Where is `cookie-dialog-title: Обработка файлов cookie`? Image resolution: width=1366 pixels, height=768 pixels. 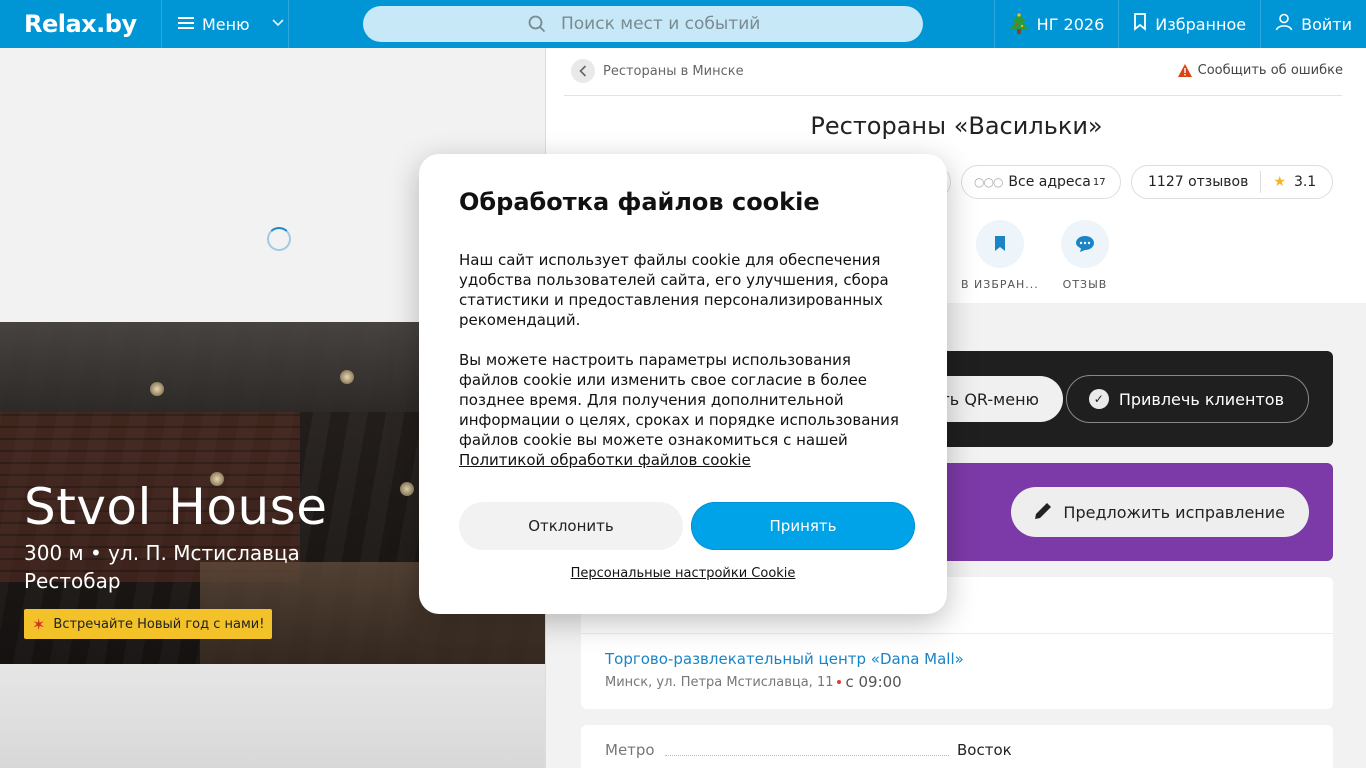
cookie-dialog-title: Обработка файлов cookie is located at coordinates (639, 202).